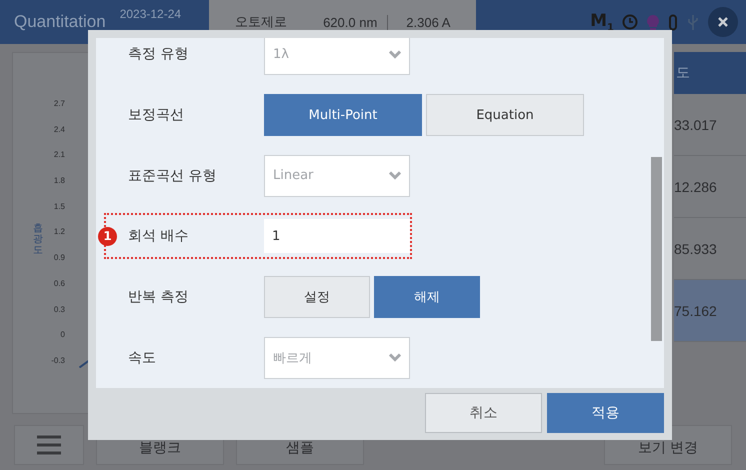  I want to click on y-tick-label: 0.3, so click(59, 310).